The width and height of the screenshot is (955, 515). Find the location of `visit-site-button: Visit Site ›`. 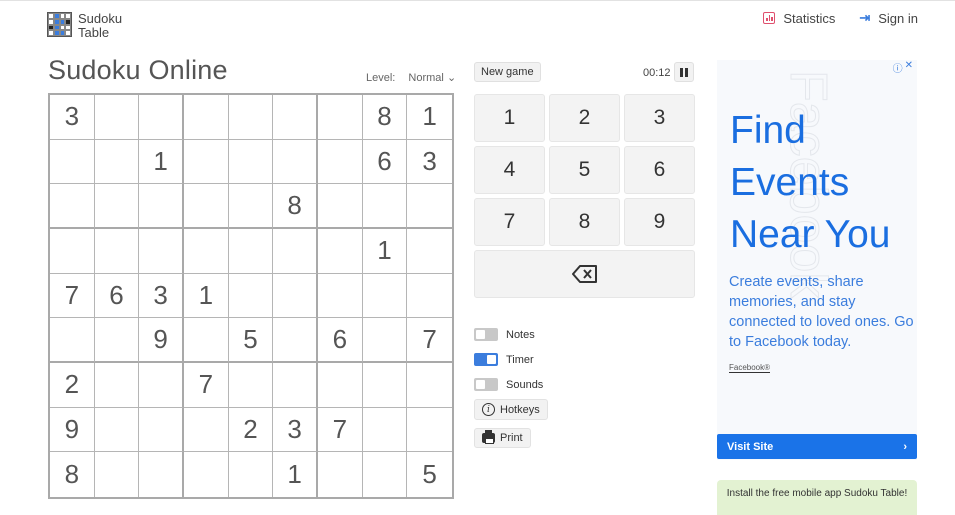

visit-site-button: Visit Site › is located at coordinates (817, 446).